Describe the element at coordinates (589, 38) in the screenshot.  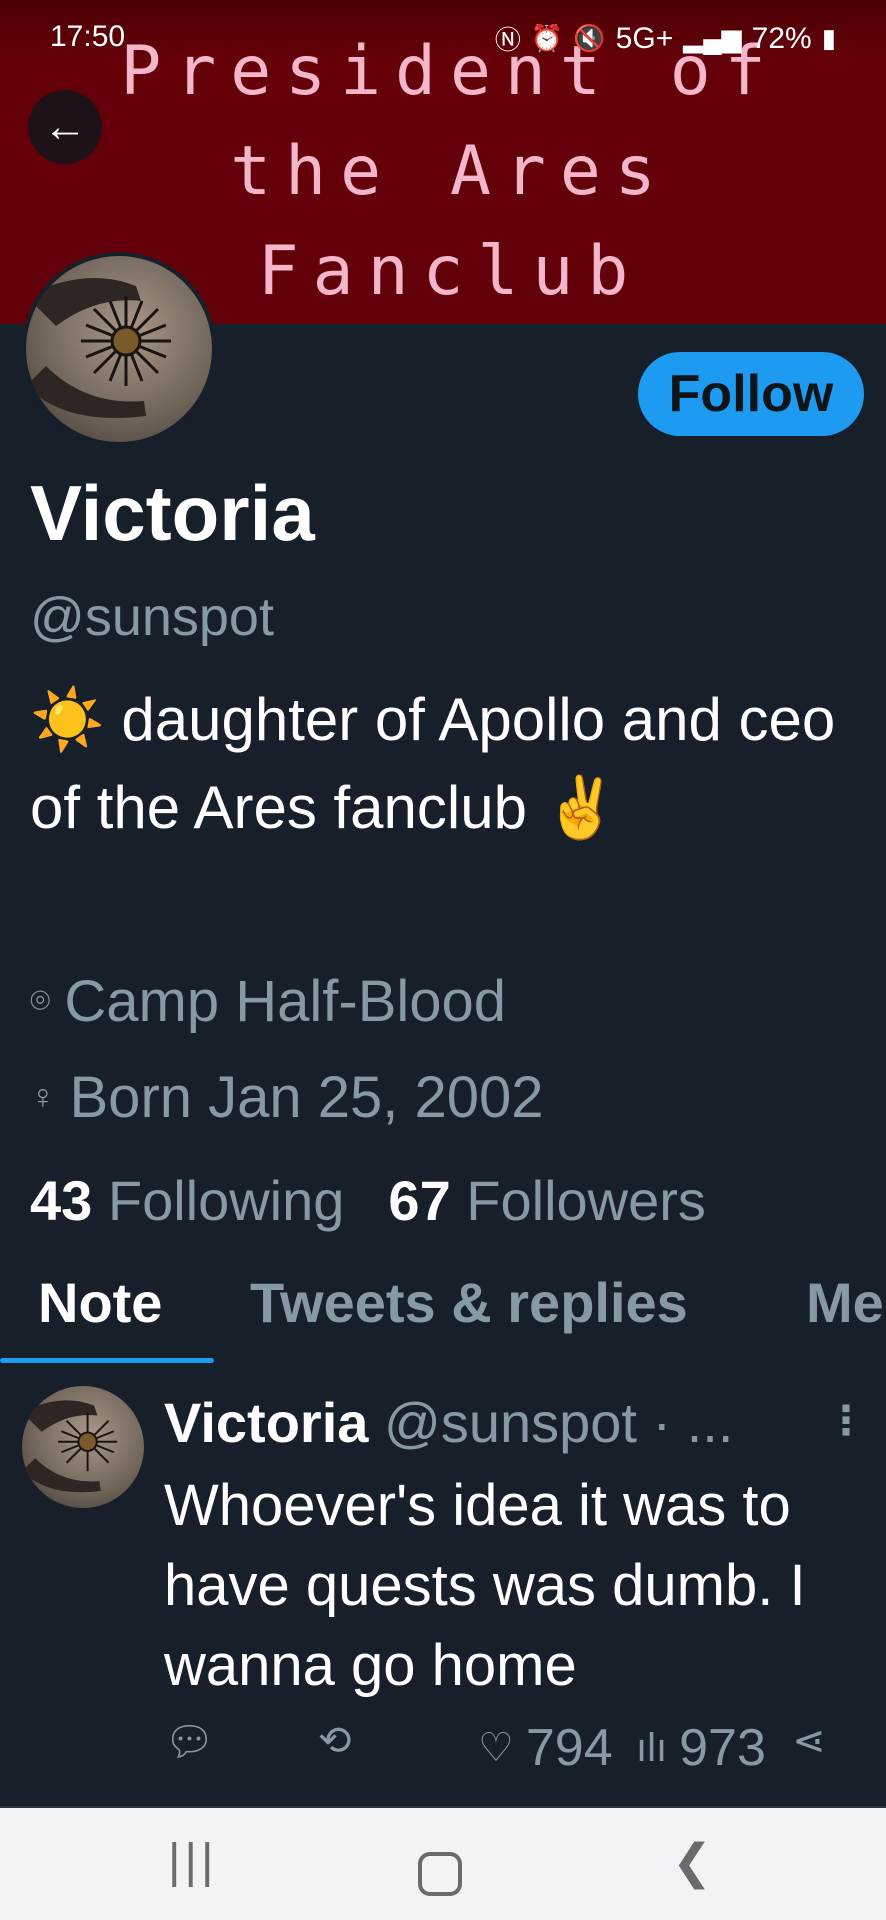
I see `mute-icon: 🔇` at that location.